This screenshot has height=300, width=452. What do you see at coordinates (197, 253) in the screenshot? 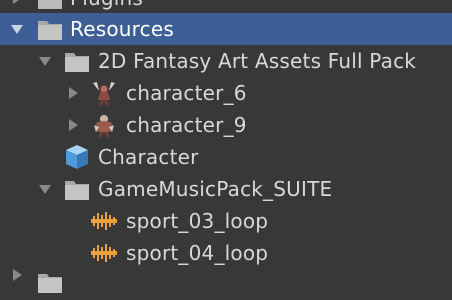
I see `tree-item-label: sport_04_loop` at bounding box center [197, 253].